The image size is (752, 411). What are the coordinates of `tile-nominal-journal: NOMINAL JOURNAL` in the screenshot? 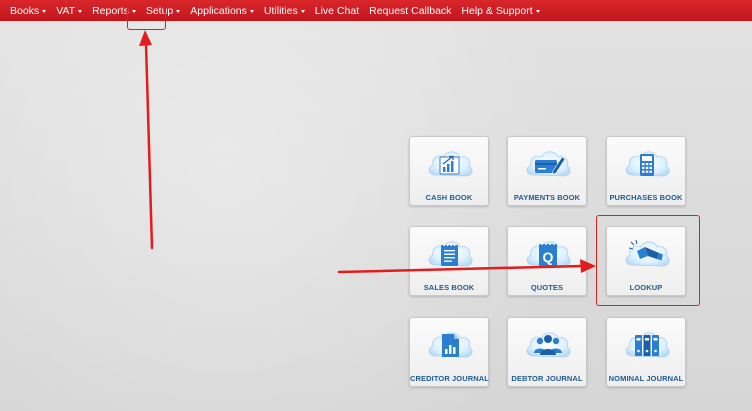 It's located at (646, 352).